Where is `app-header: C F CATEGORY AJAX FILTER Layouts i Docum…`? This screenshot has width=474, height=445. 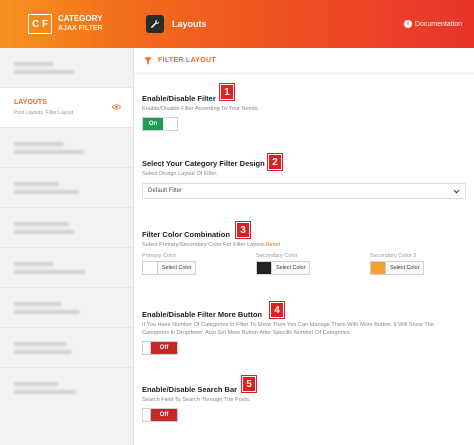 app-header: C F CATEGORY AJAX FILTER Layouts i Docum… is located at coordinates (237, 24).